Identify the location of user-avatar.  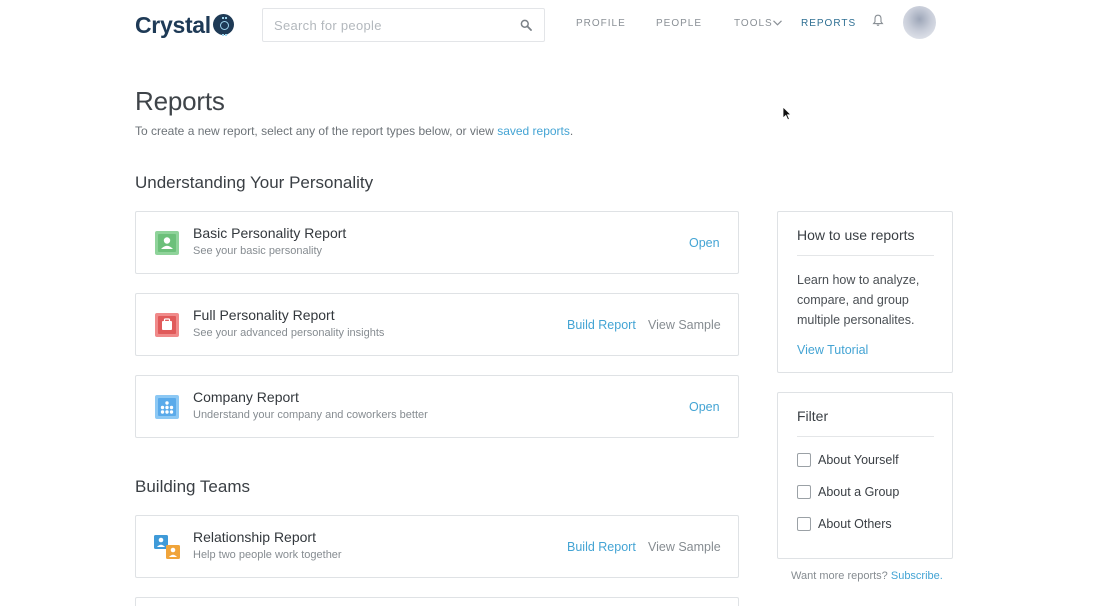
(919, 22).